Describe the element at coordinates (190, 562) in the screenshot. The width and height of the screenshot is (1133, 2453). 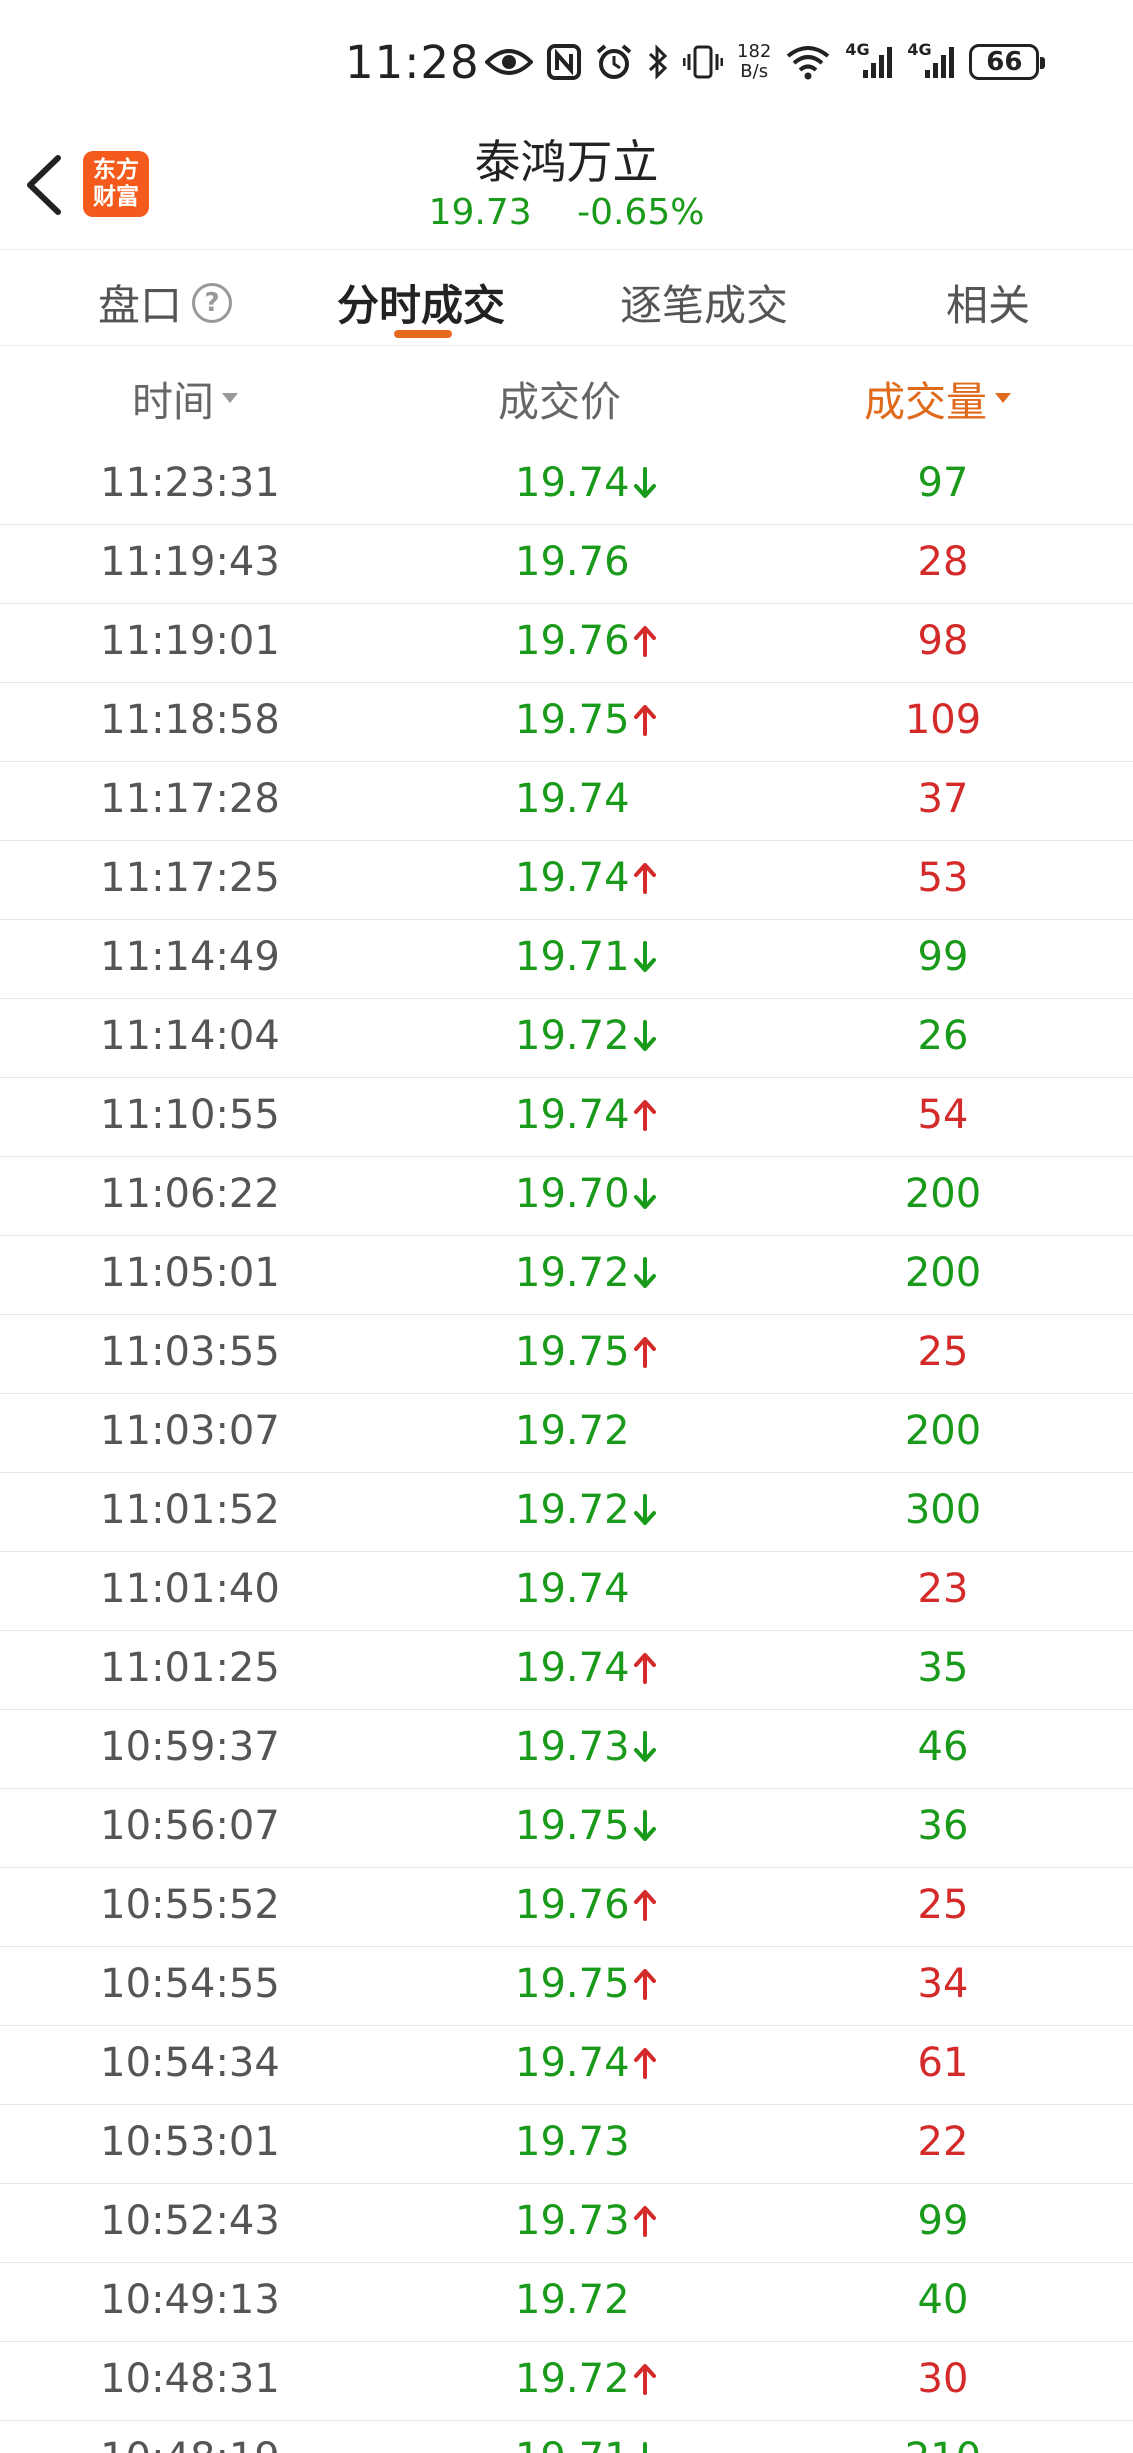
I see `trade-time: 11:19:43` at that location.